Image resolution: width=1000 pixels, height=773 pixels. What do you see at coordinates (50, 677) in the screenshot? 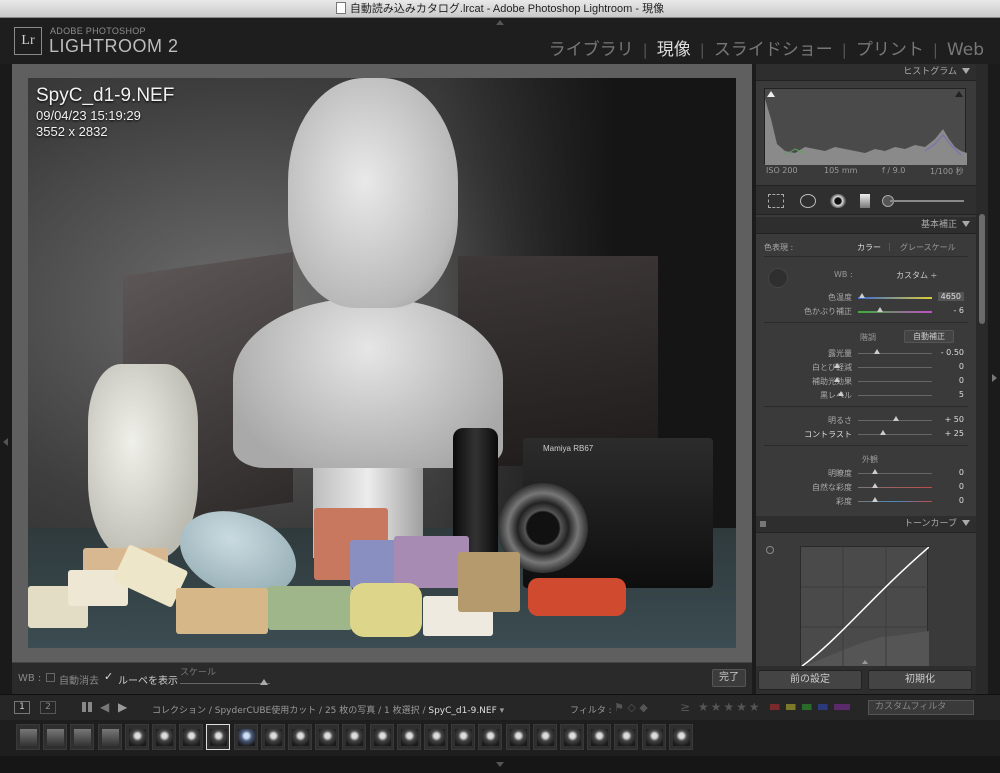
I see `auto-dismiss-checkbox` at bounding box center [50, 677].